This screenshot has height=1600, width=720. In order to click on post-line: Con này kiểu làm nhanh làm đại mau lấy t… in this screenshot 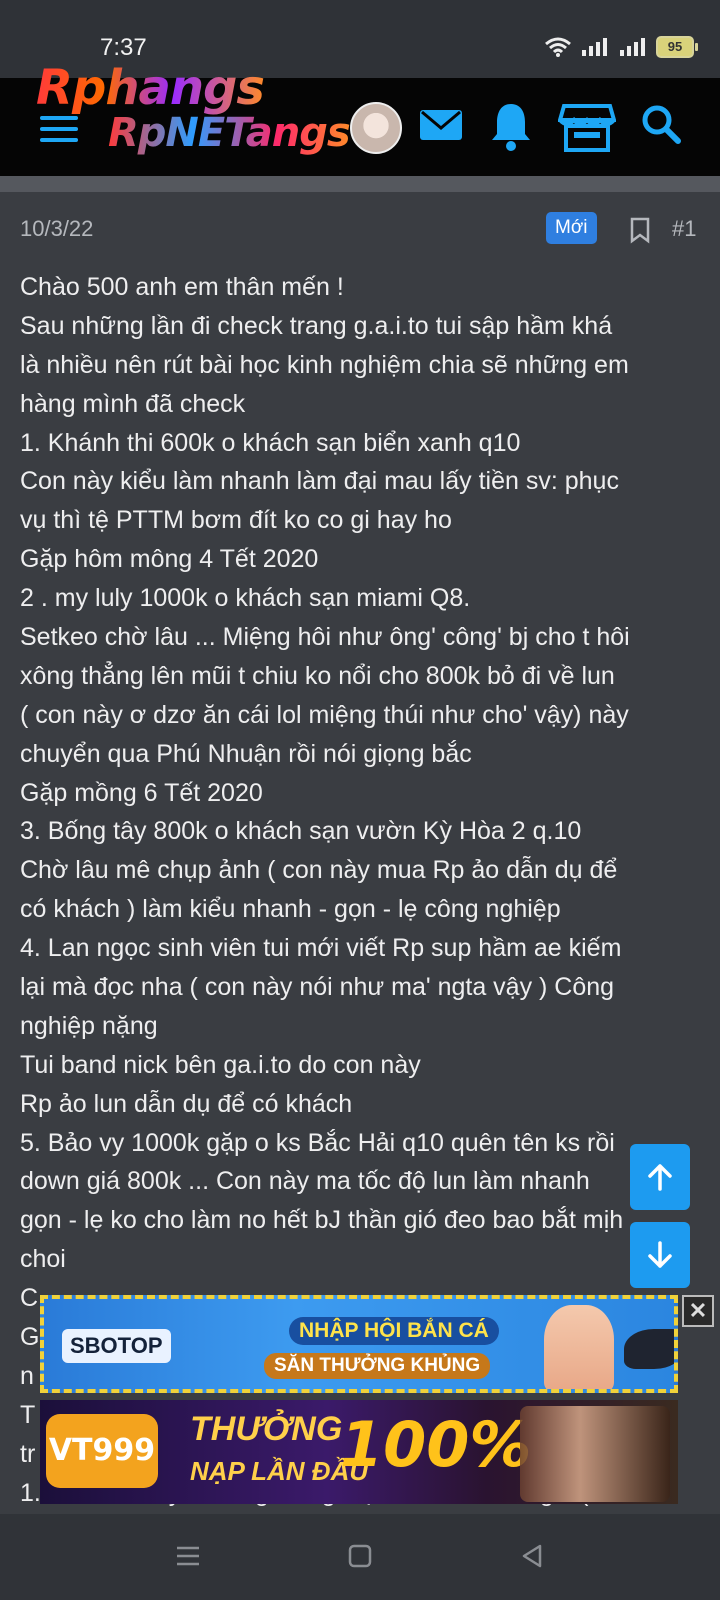, I will do `click(319, 481)`.